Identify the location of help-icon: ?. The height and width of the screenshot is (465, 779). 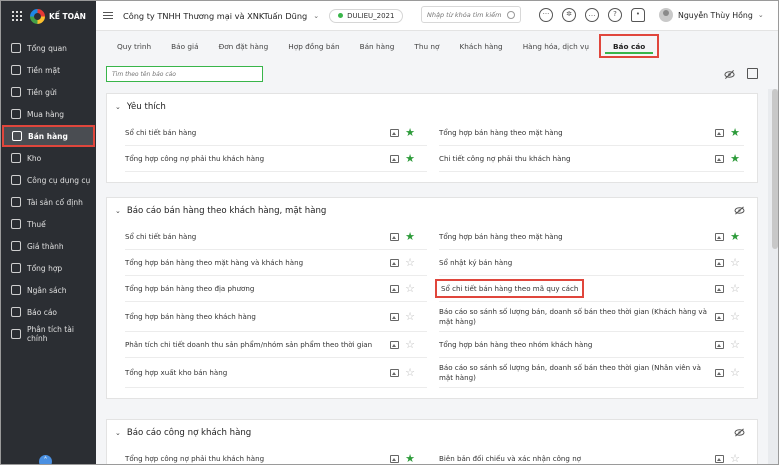
(615, 15).